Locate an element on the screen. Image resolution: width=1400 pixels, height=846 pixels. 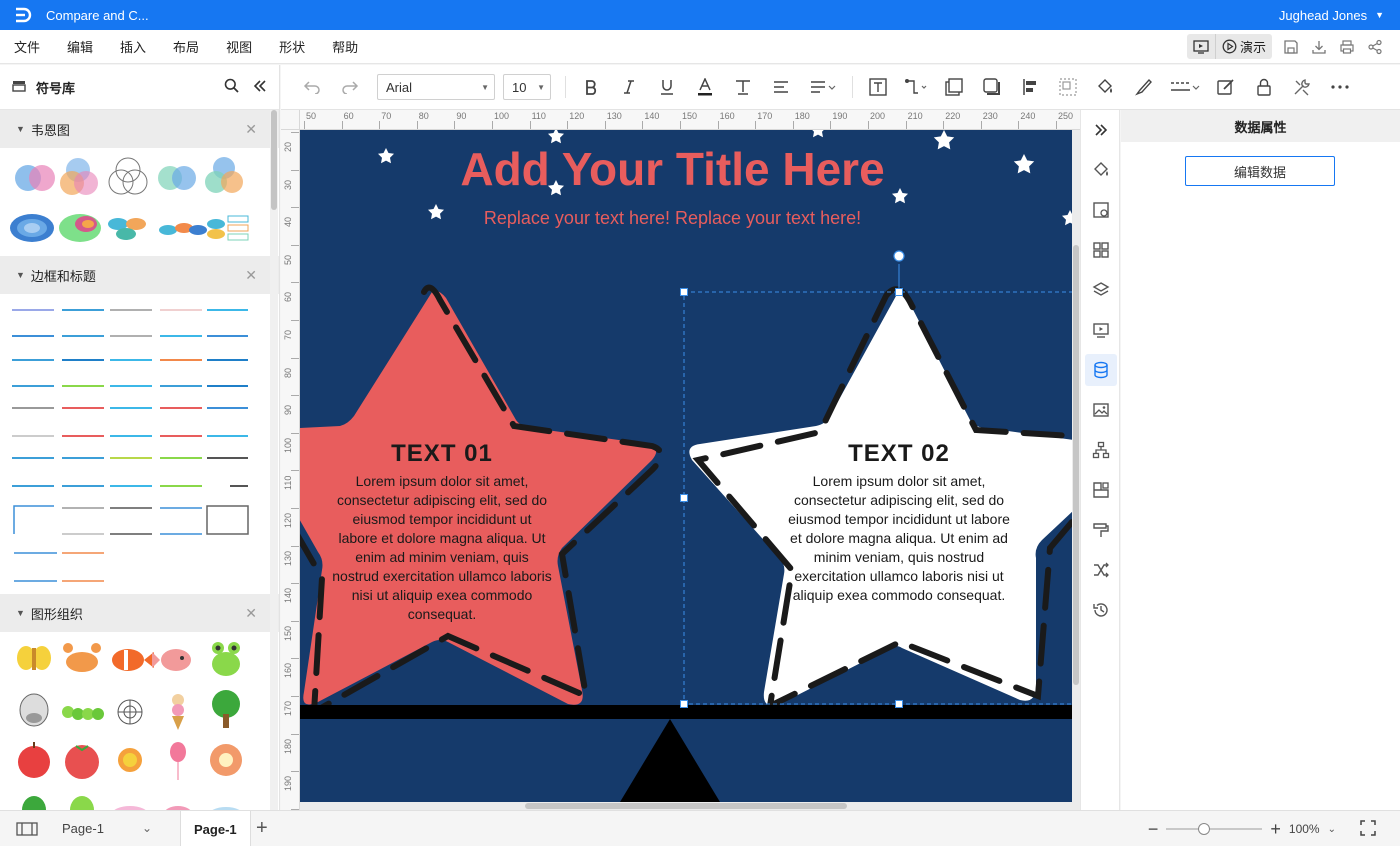
fish-icon is located at coordinates (171, 660).